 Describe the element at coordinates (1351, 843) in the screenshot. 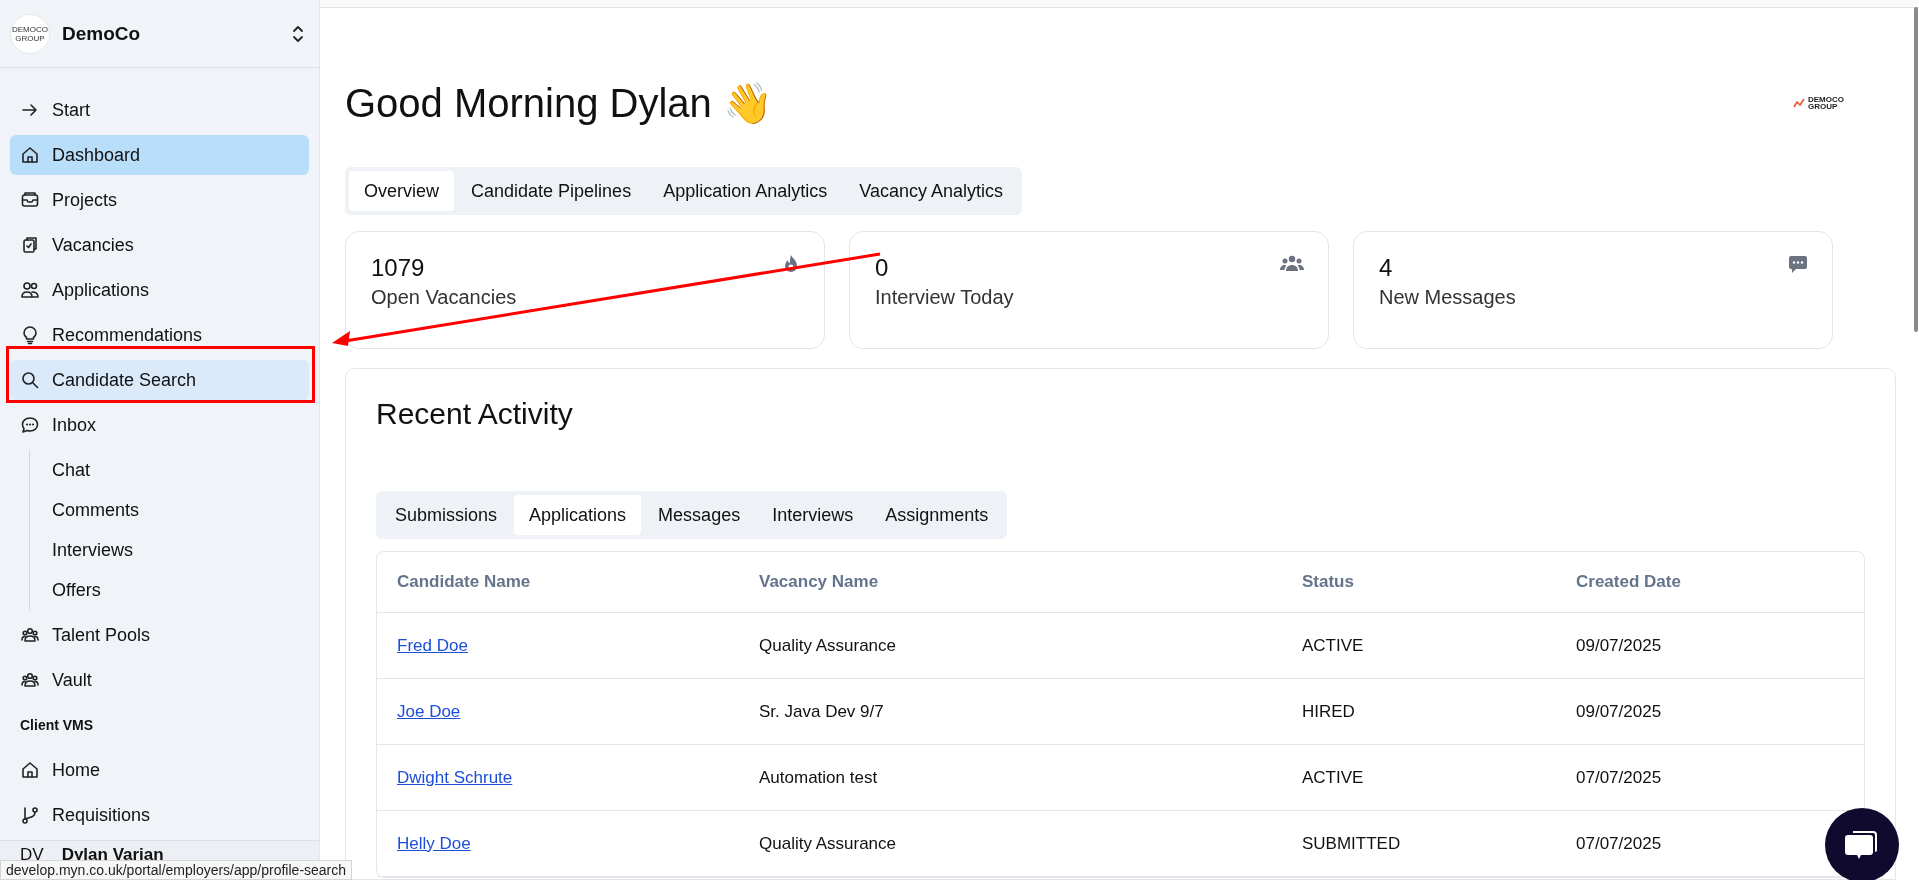

I see `table-cell: SUBMITTED` at that location.